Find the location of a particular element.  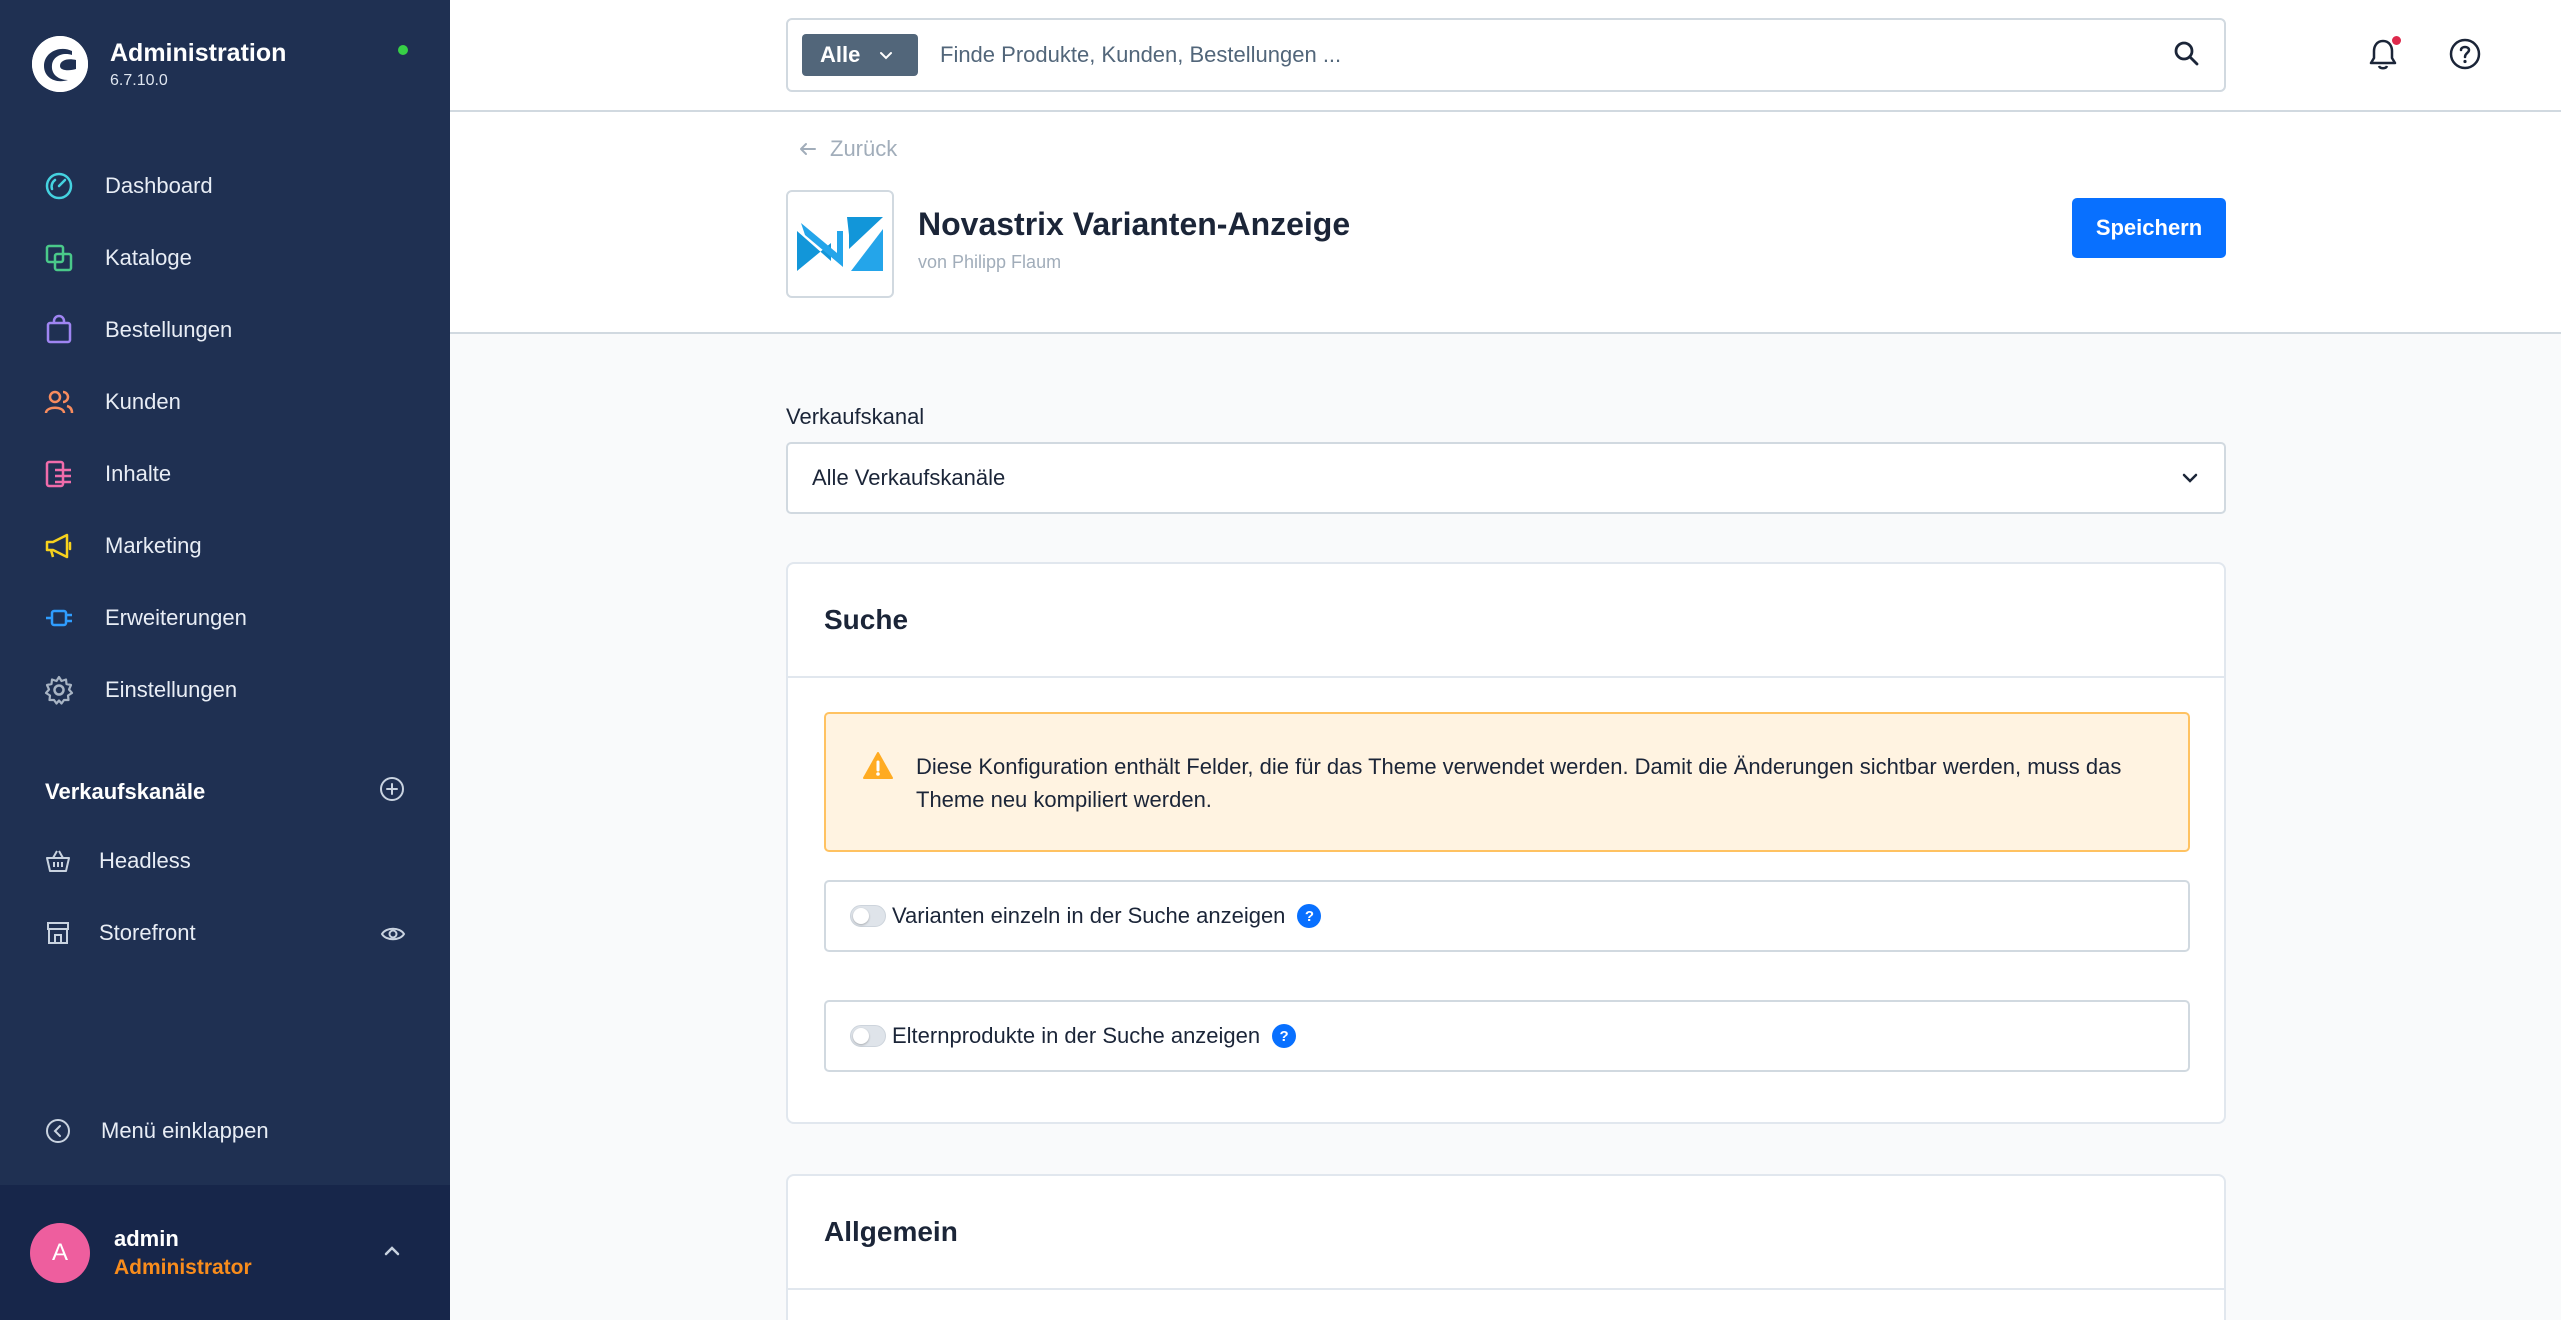

sales-channels-header: Verkaufskanäle is located at coordinates (225, 791).